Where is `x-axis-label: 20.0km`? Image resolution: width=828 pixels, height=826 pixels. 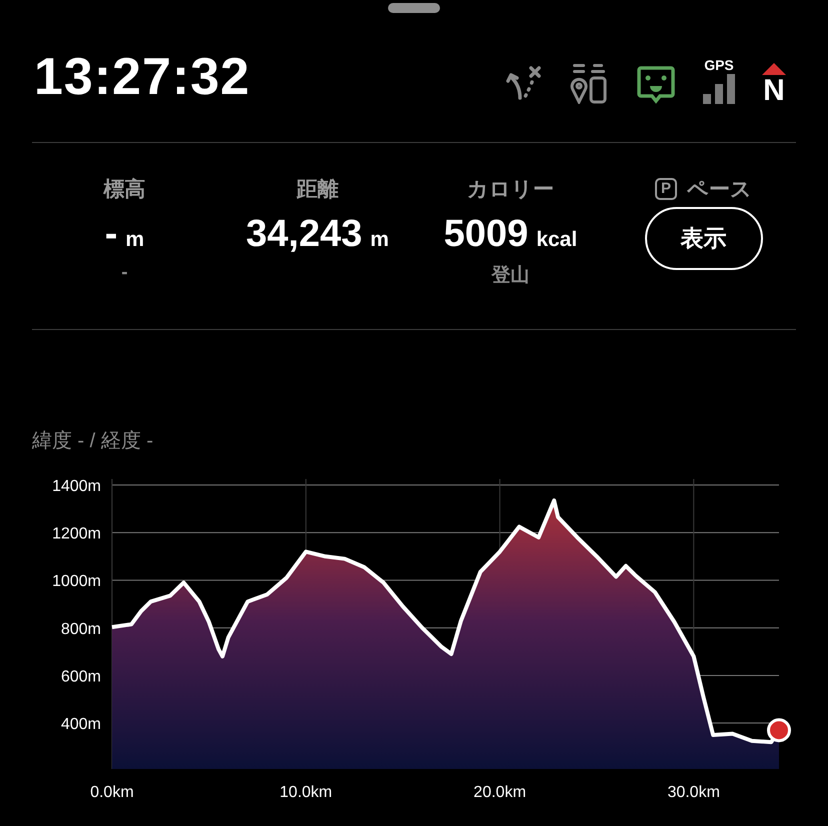 x-axis-label: 20.0km is located at coordinates (500, 792).